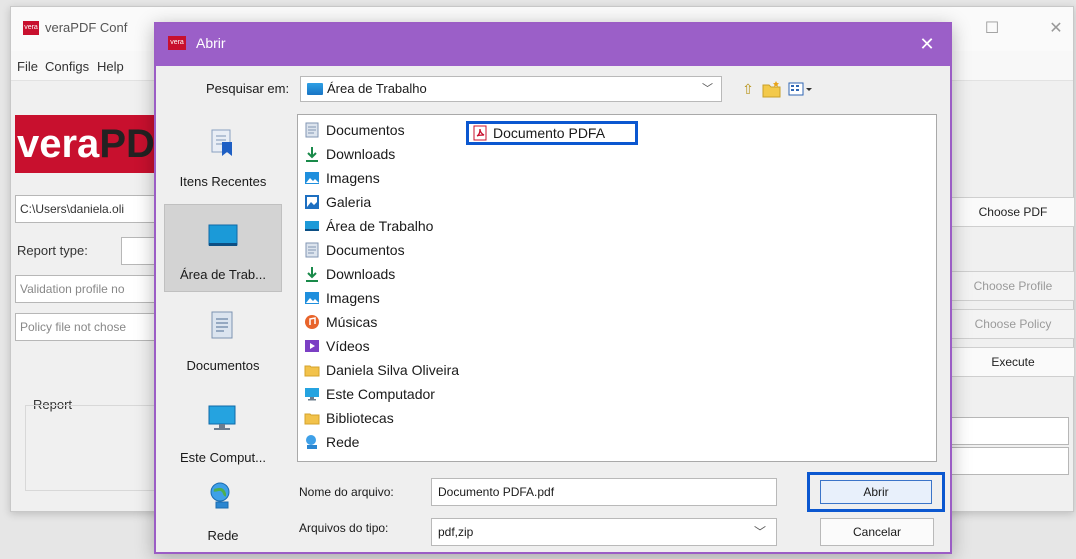 The image size is (1076, 559). What do you see at coordinates (346, 492) in the screenshot?
I see `file-name-label: Nome do arquivo:` at bounding box center [346, 492].